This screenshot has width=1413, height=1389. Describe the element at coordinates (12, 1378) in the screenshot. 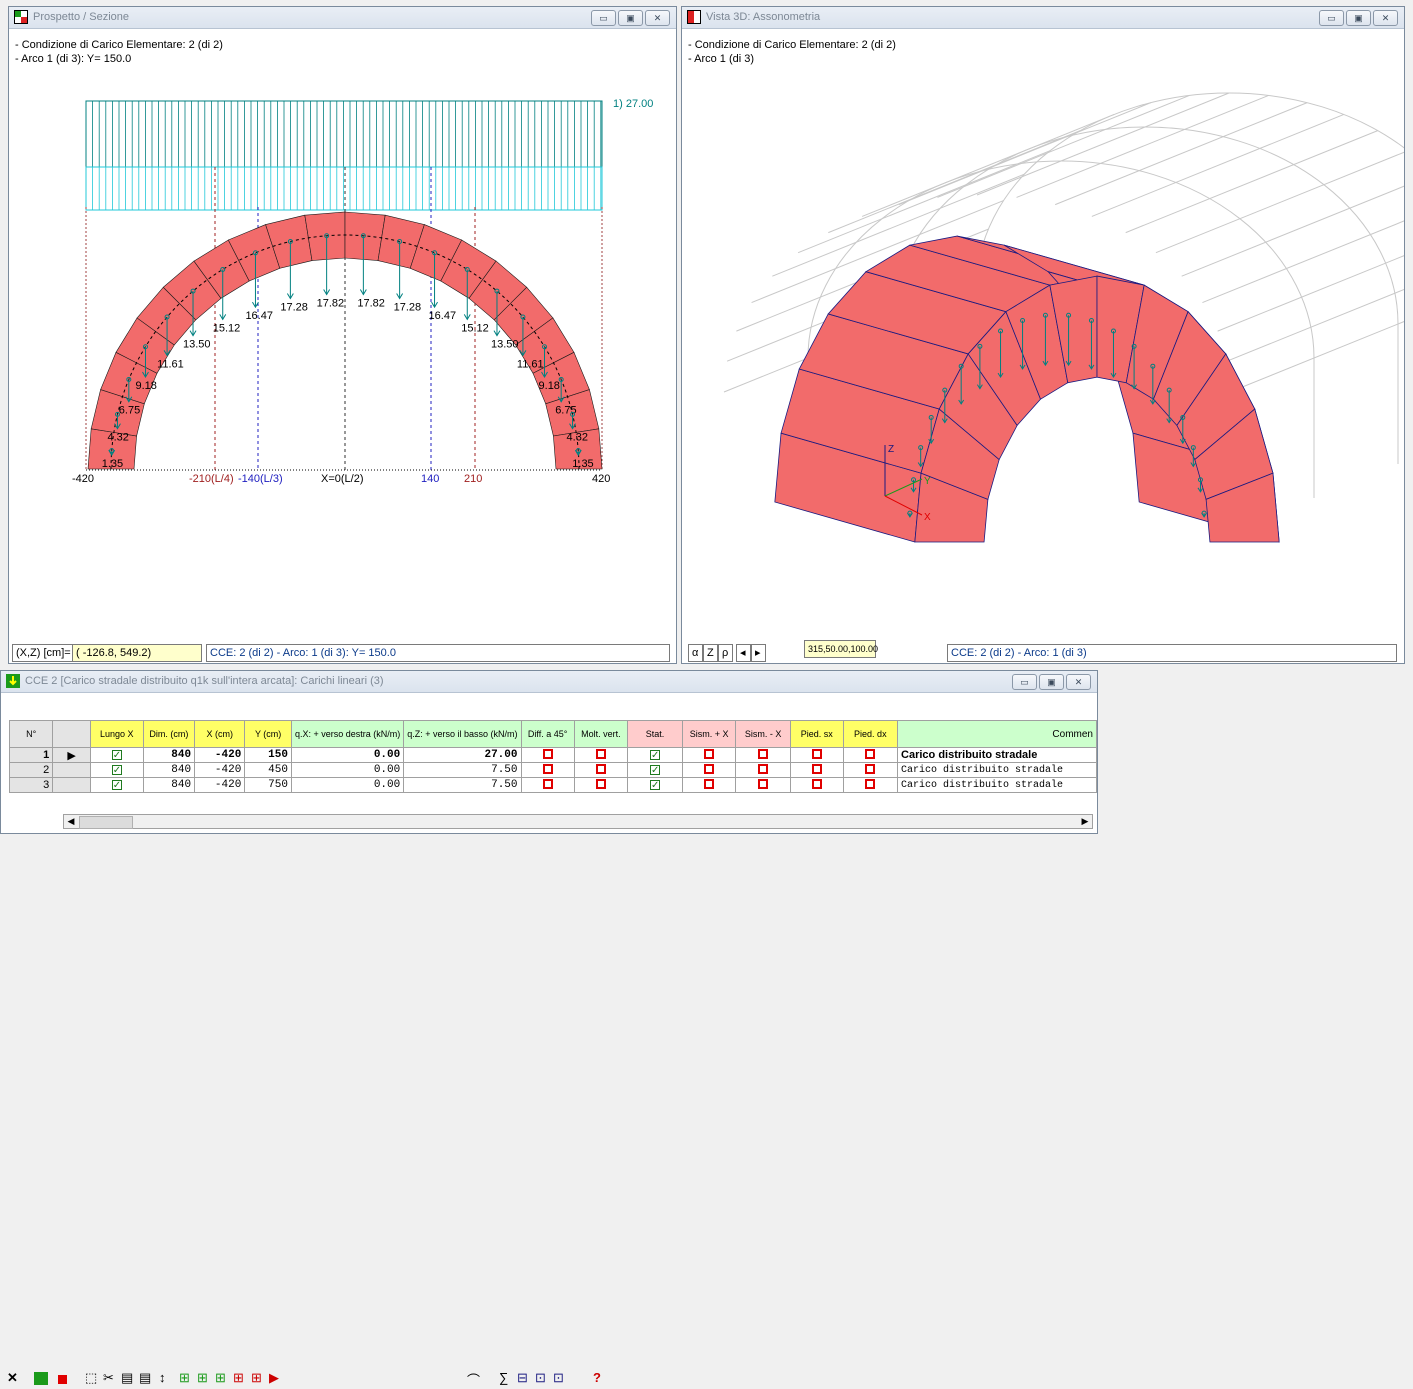

I see `delete-icon: ✕` at that location.